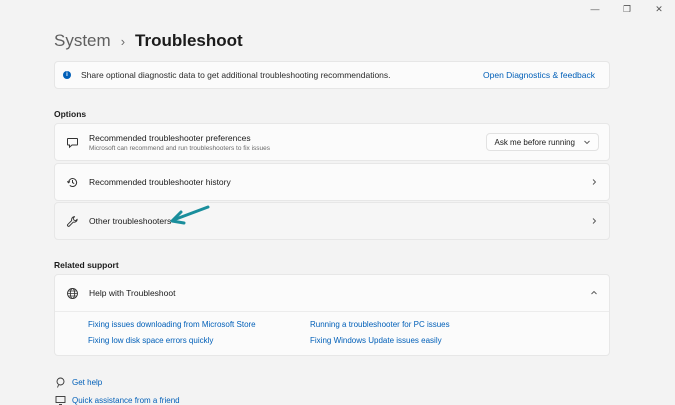 This screenshot has width=675, height=405. What do you see at coordinates (72, 142) in the screenshot?
I see `chat-bubble-icon` at bounding box center [72, 142].